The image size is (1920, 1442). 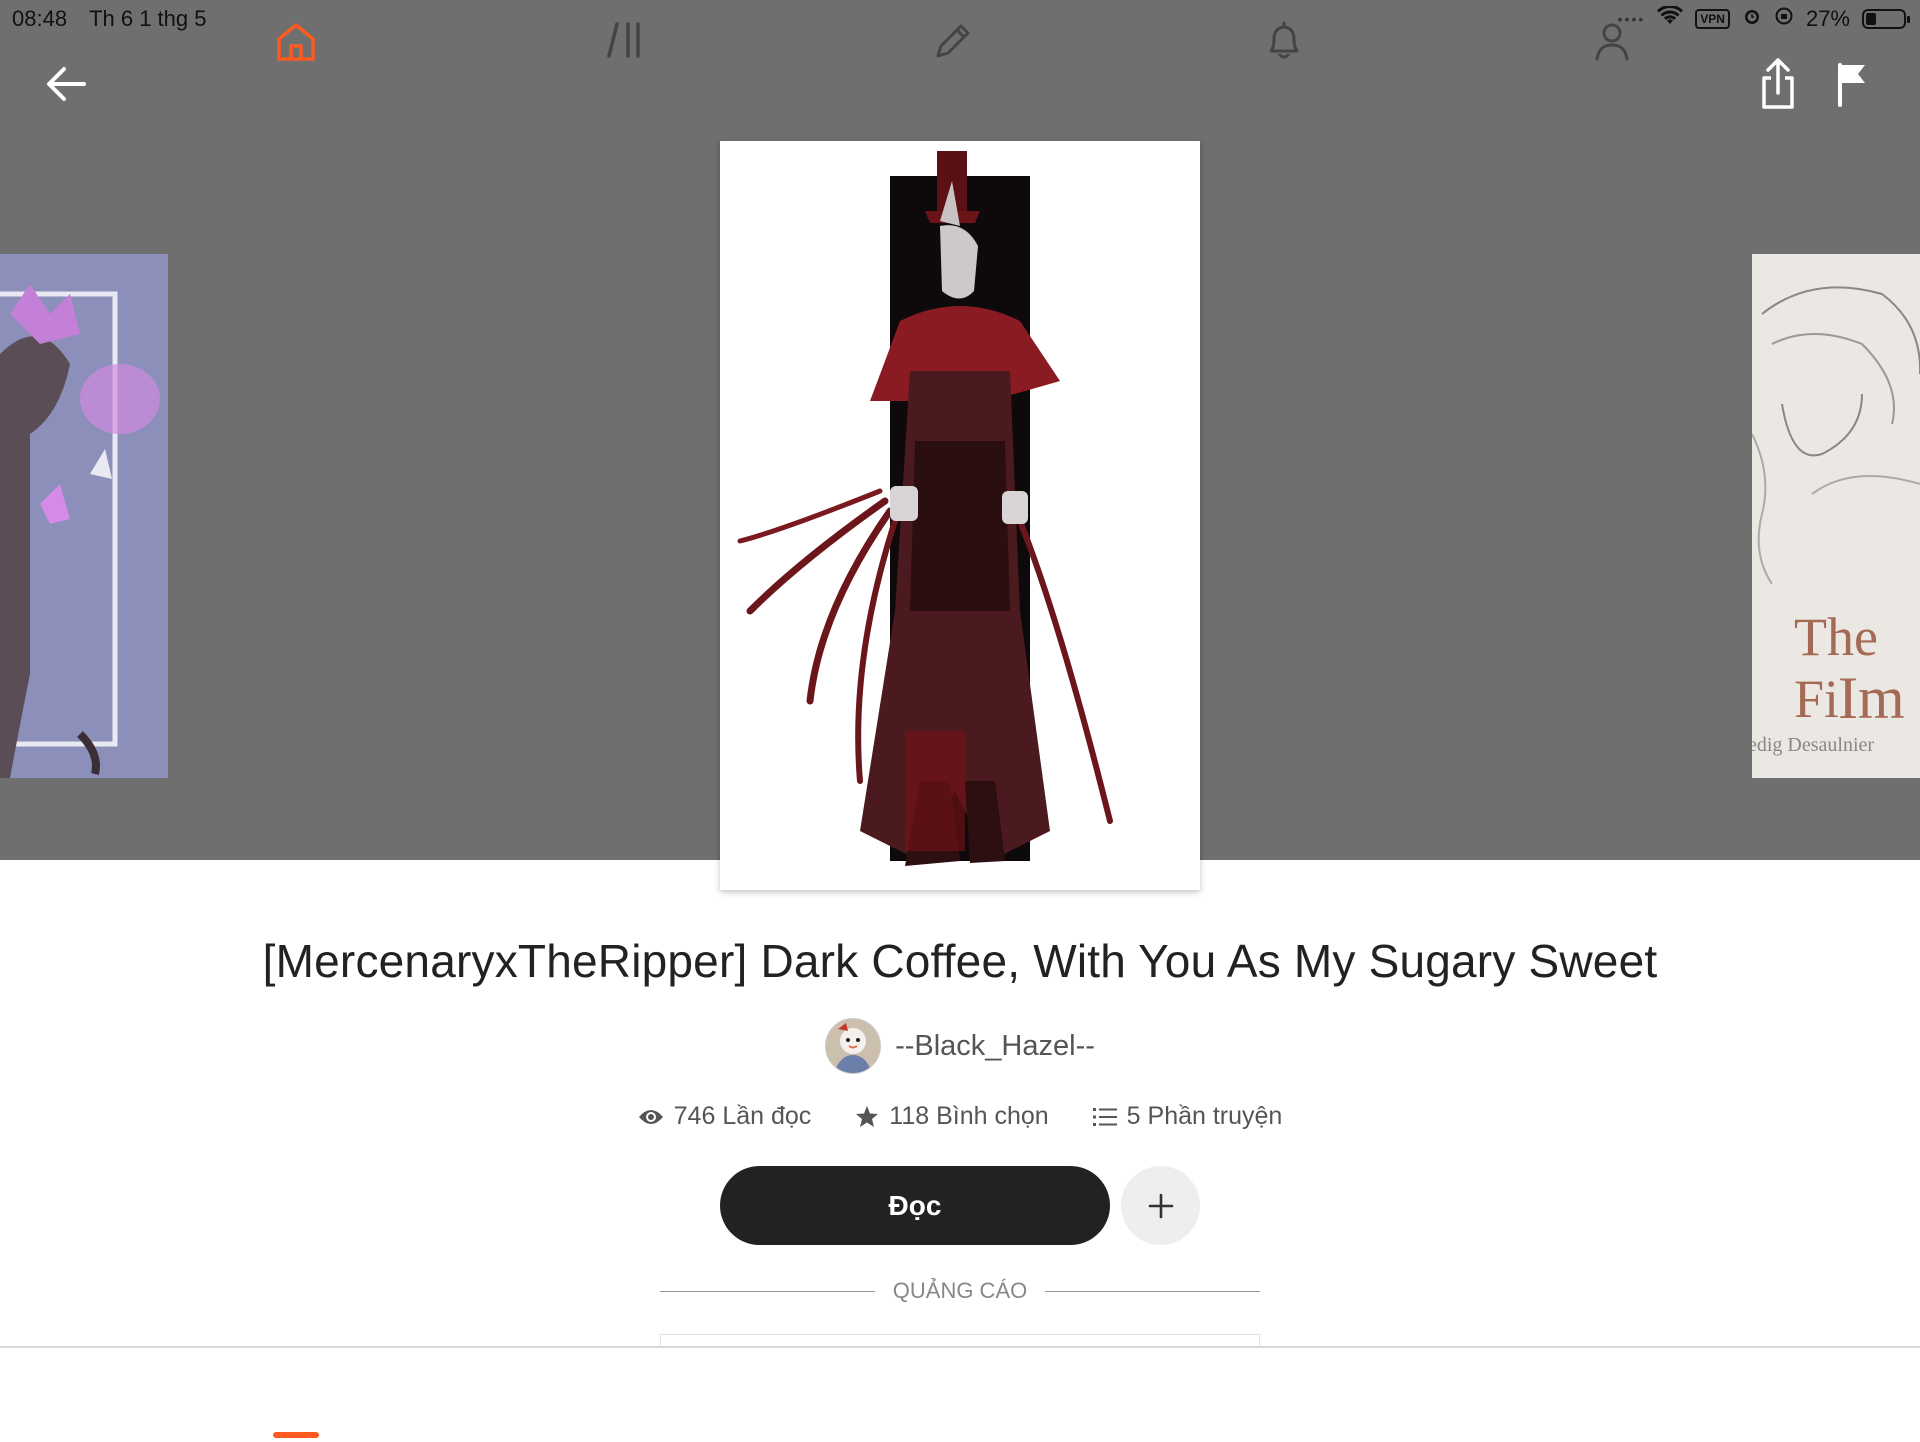 I want to click on story-stats: 746 Lần đọc 118 Bình chọn 5 Phần truyện, so click(x=960, y=1116).